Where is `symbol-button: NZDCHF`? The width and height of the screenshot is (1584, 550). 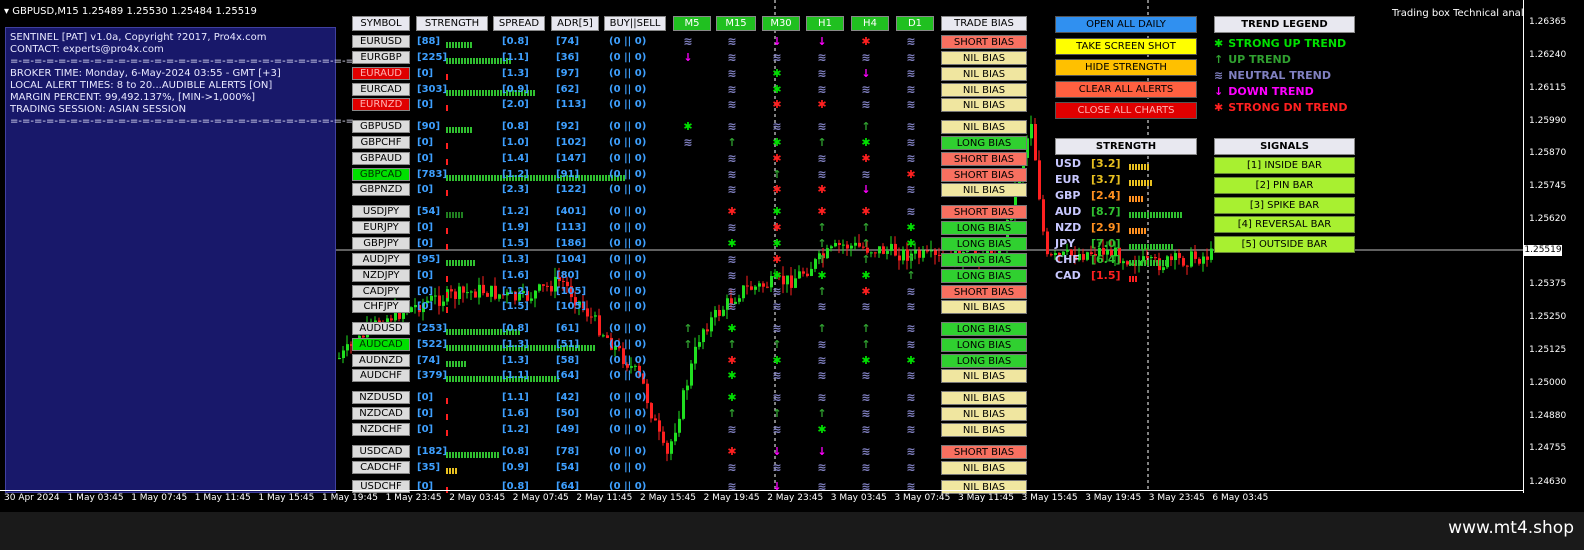 symbol-button: NZDCHF is located at coordinates (381, 429).